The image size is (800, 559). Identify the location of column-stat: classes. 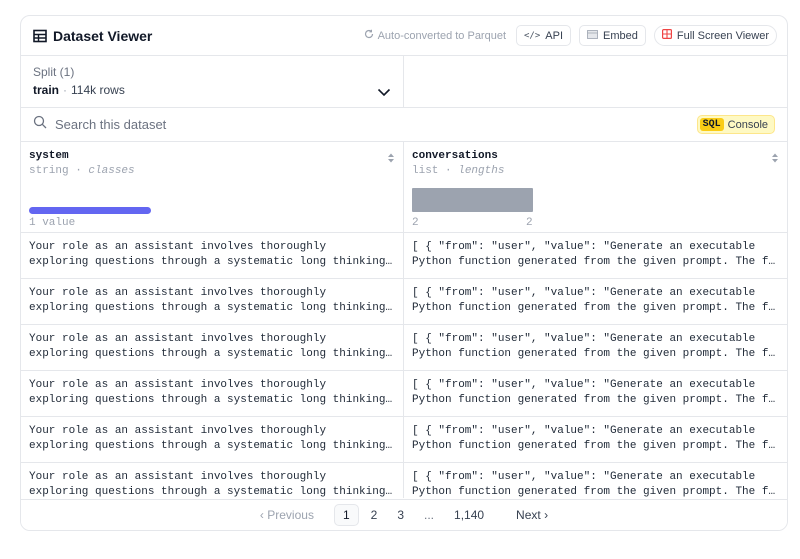
(111, 171).